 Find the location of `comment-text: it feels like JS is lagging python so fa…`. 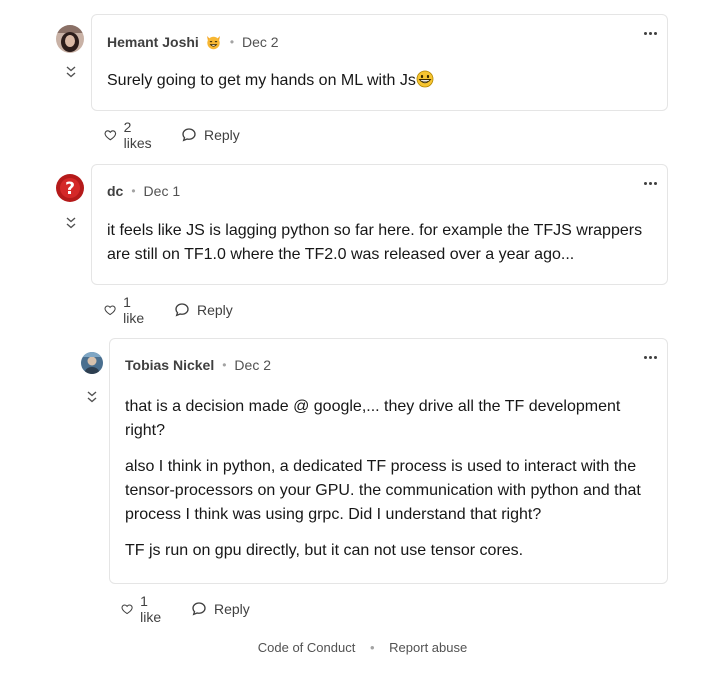

comment-text: it feels like JS is lagging python so fa… is located at coordinates (375, 242).